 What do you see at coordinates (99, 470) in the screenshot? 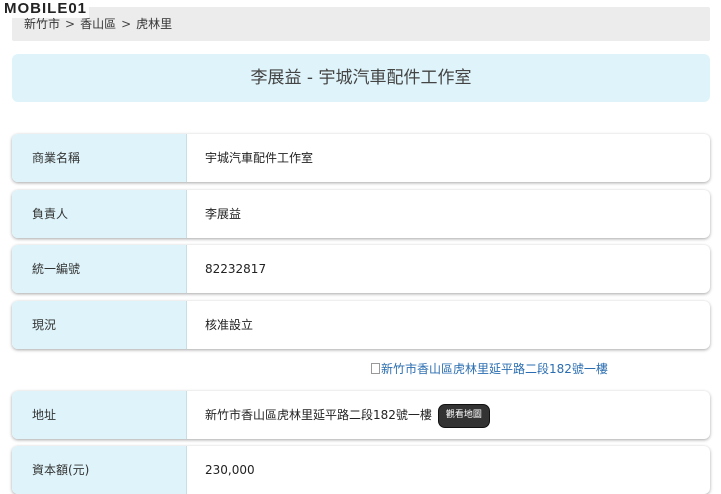
I see `row-label: 資本額(元)` at bounding box center [99, 470].